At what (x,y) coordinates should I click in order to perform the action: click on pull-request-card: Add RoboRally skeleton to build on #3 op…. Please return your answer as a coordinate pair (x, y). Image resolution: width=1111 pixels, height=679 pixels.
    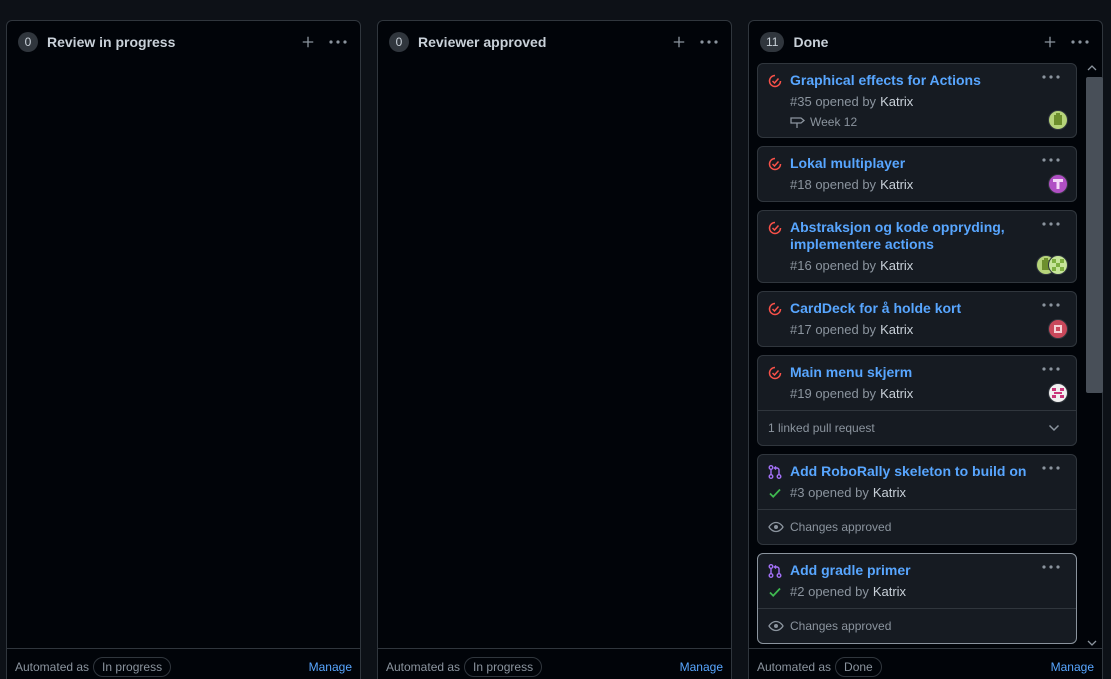
    Looking at the image, I should click on (917, 499).